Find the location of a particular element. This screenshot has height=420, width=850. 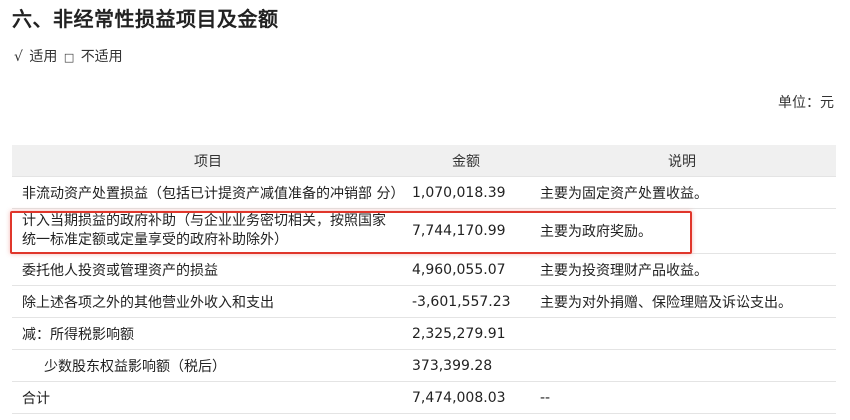

amount-cell: 7,744,170.99 is located at coordinates (466, 231).